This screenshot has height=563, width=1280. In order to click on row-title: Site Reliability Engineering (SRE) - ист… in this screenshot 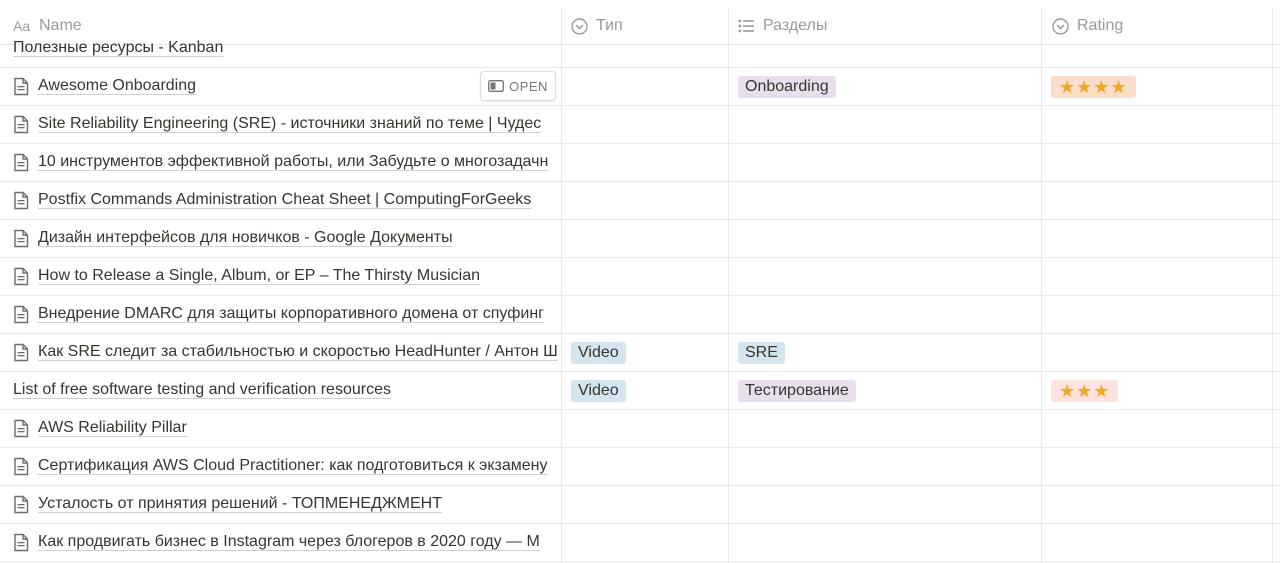, I will do `click(289, 124)`.